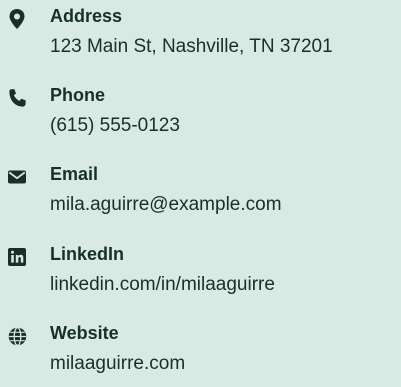 The width and height of the screenshot is (401, 387). What do you see at coordinates (78, 95) in the screenshot?
I see `contact-label-phone: Phone` at bounding box center [78, 95].